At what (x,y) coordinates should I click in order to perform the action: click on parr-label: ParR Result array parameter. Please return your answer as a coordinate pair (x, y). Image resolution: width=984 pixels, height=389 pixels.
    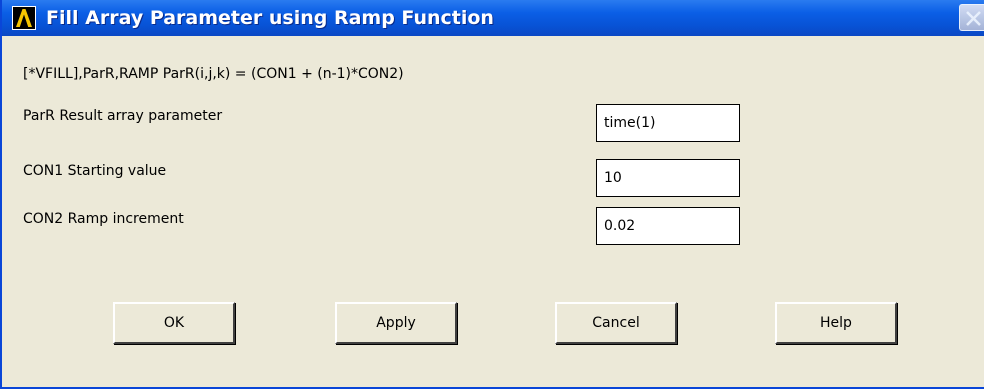
    Looking at the image, I should click on (123, 116).